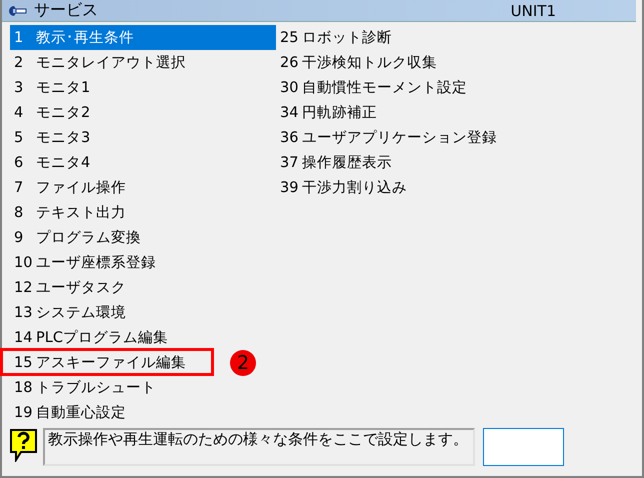  Describe the element at coordinates (143, 37) in the screenshot. I see `menu-item: 1 教示･再生条件` at that location.